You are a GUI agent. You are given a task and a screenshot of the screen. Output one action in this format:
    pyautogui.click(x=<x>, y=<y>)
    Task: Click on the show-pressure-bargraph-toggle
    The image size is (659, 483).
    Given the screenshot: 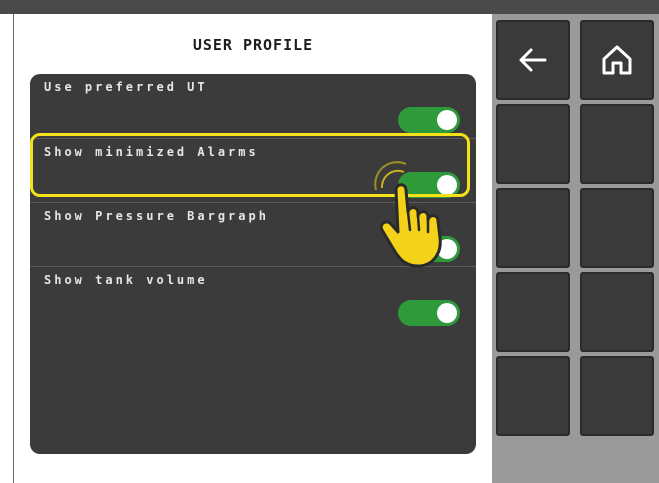 What is the action you would take?
    pyautogui.click(x=429, y=249)
    